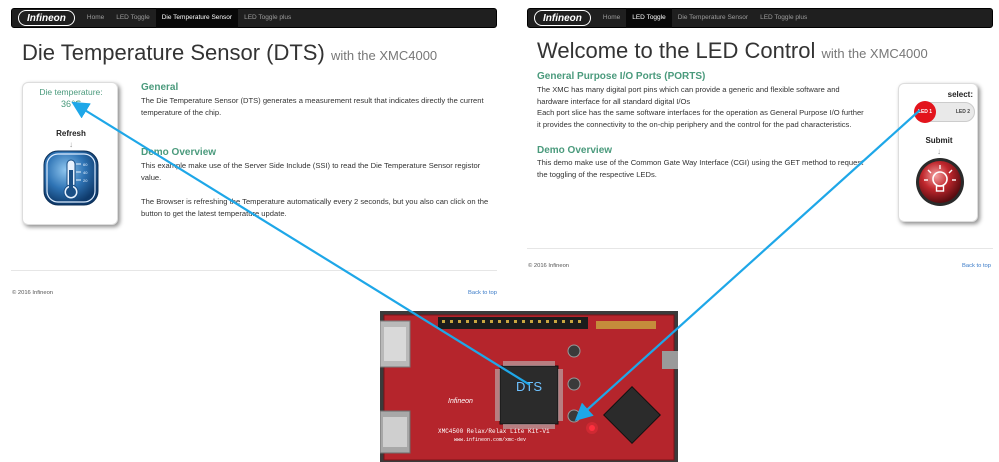  What do you see at coordinates (549, 266) in the screenshot?
I see `right-footer-copyright: © 2016 Infineon` at bounding box center [549, 266].